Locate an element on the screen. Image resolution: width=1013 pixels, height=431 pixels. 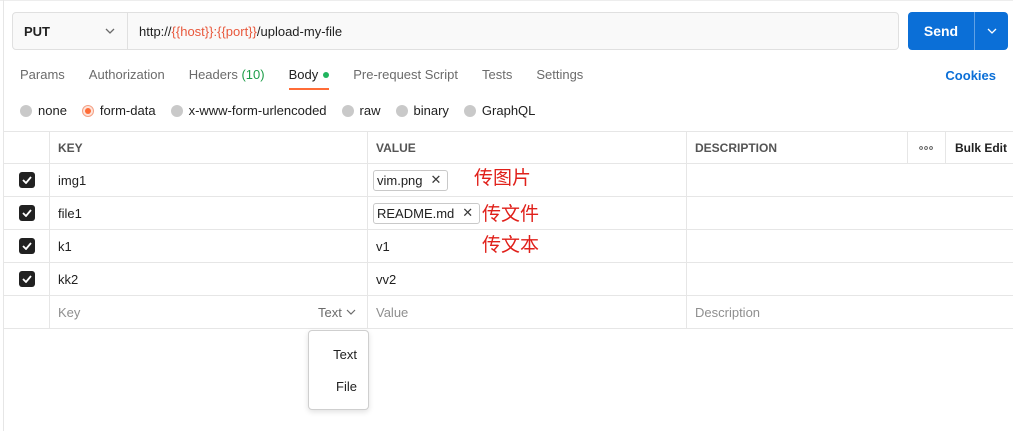
tab-headers: Headers (10) is located at coordinates (227, 76).